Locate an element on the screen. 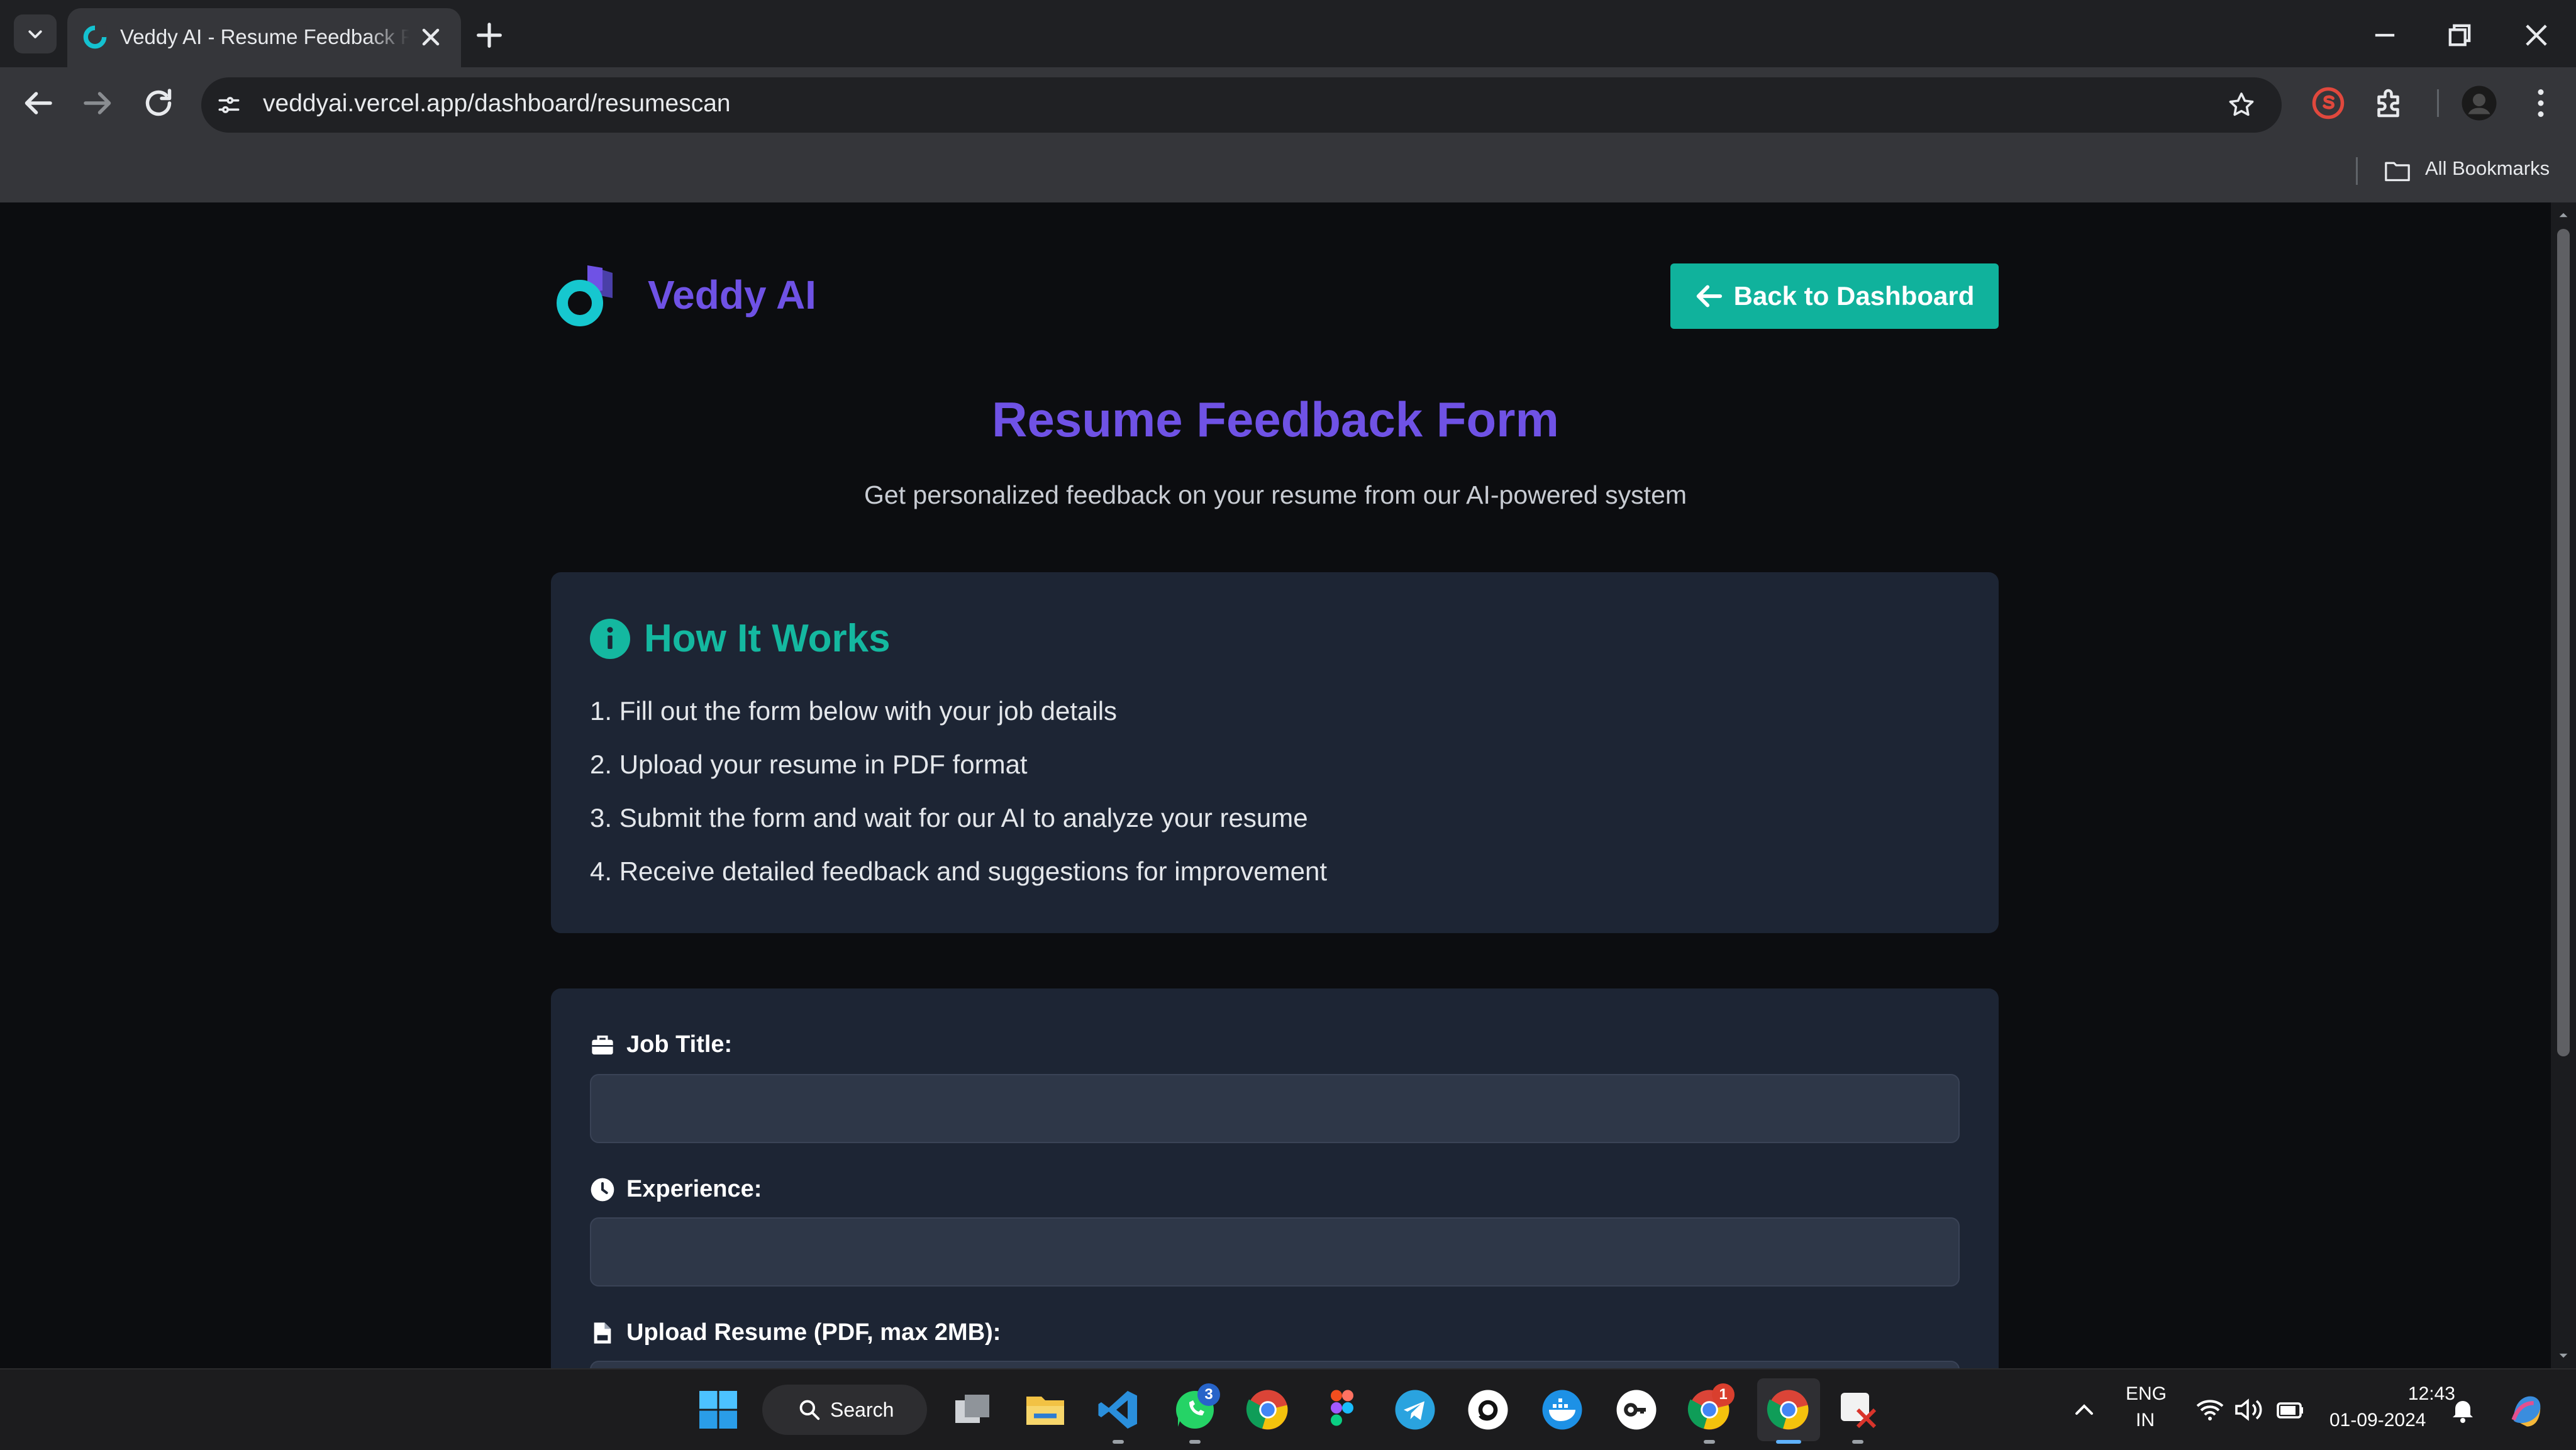 This screenshot has width=2576, height=1450. browser-toolbar: veddyai.vercel.app/dashboard/resumescan is located at coordinates (1288, 107).